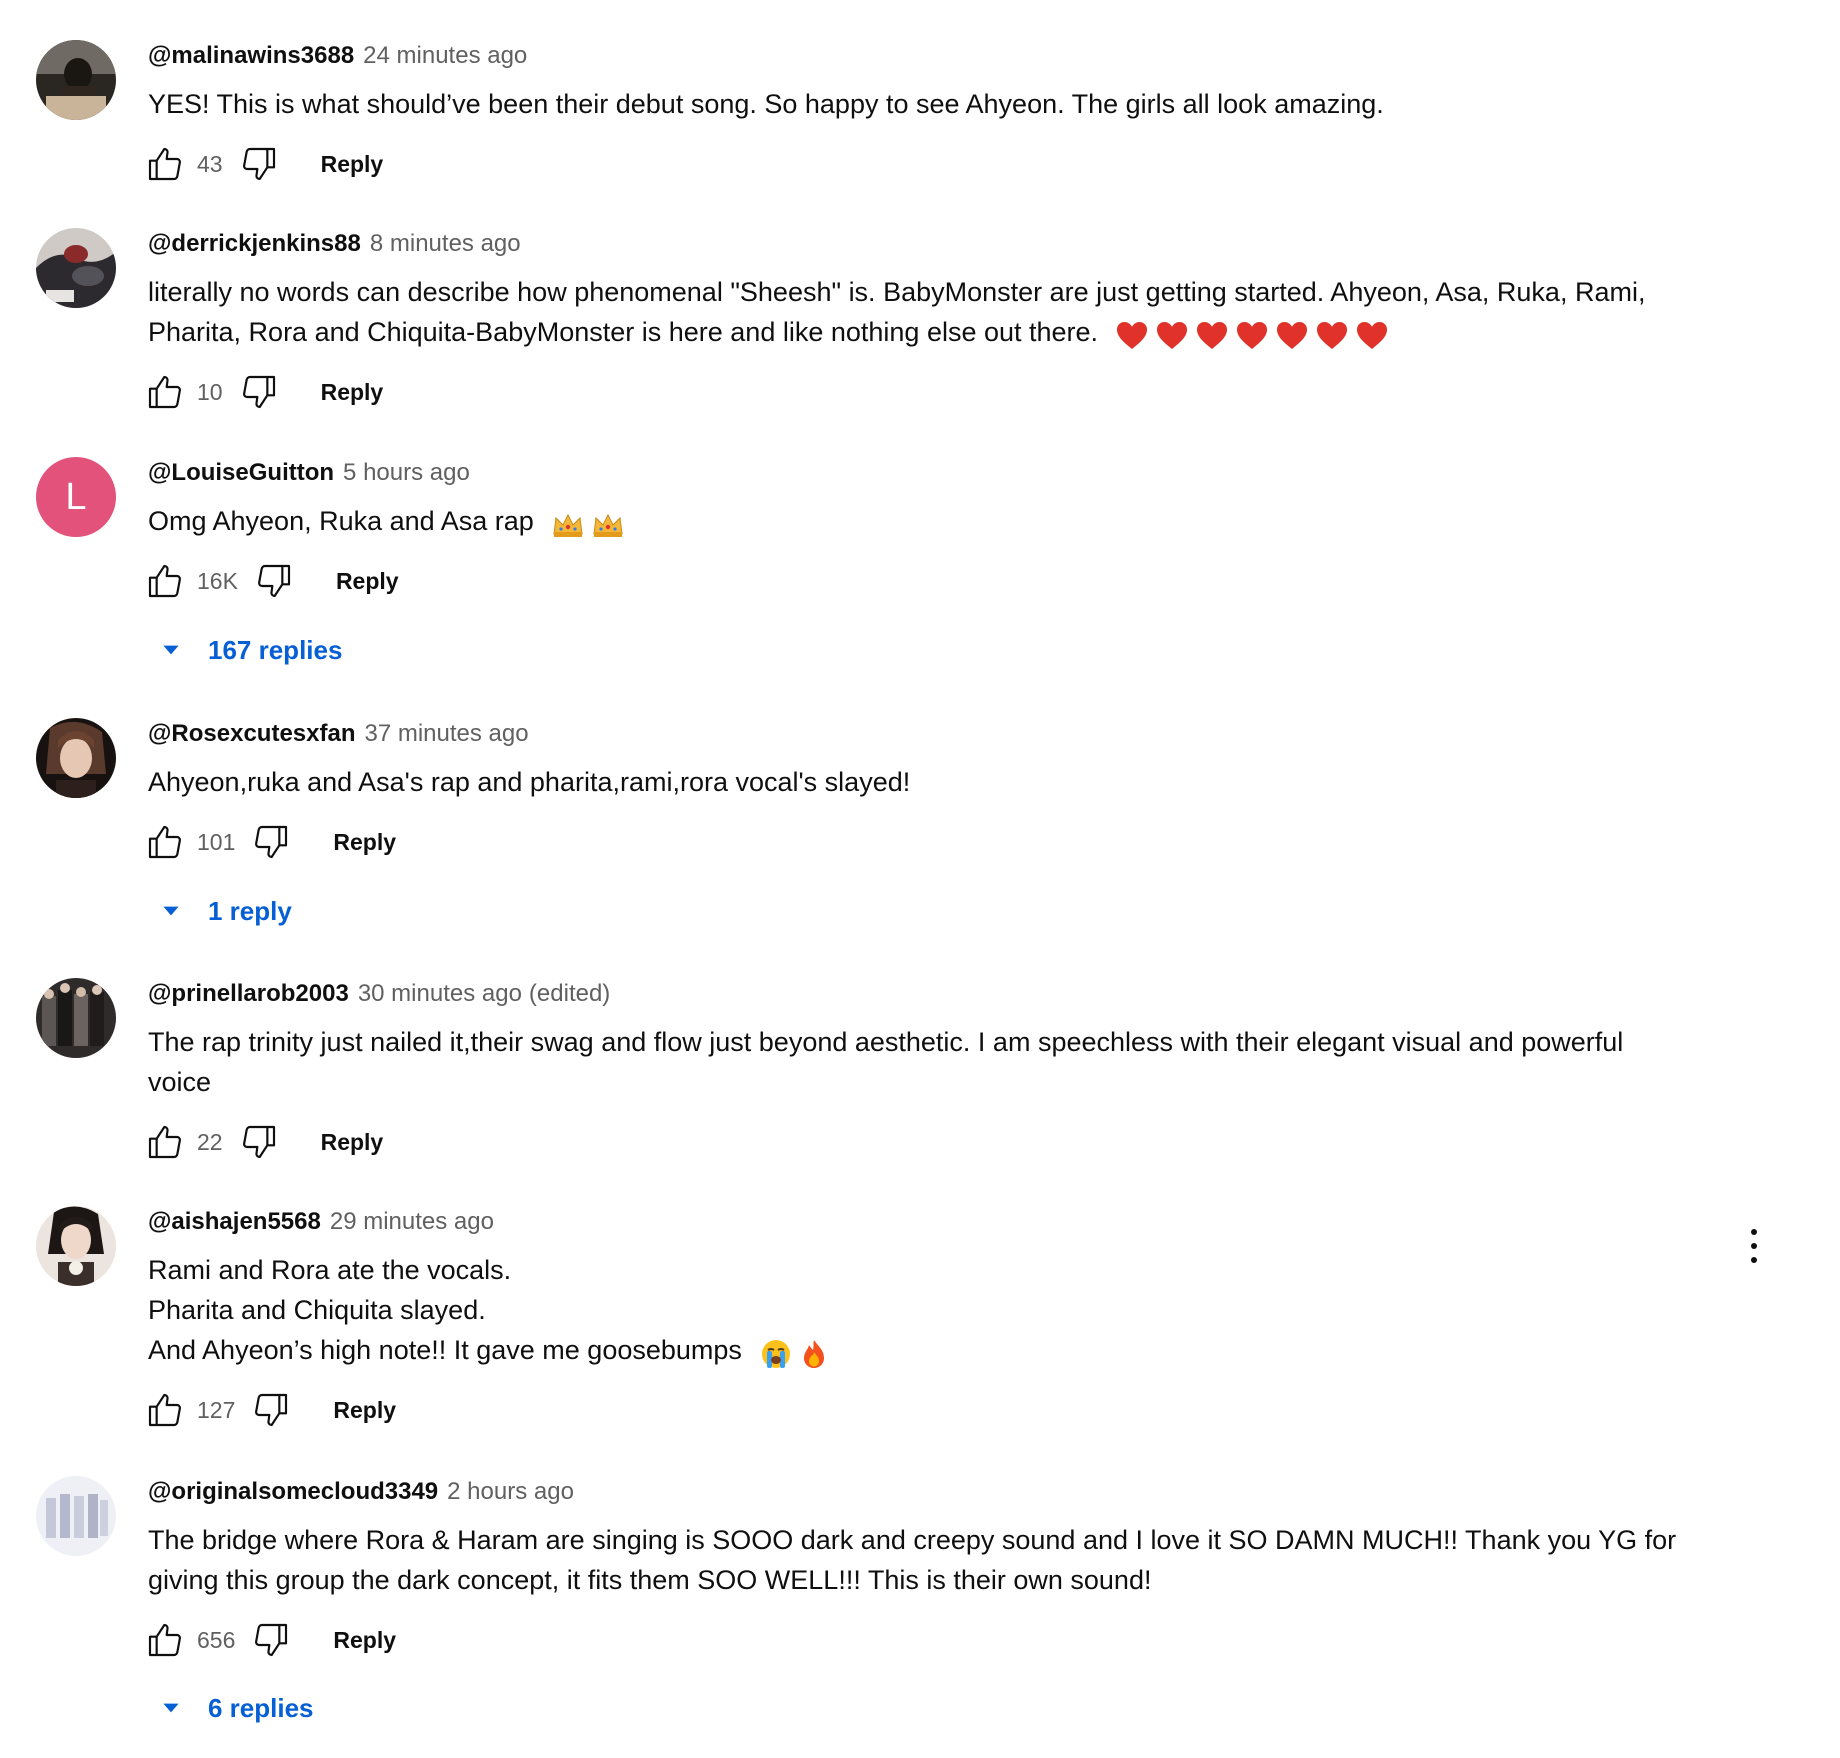 The width and height of the screenshot is (1840, 1758). I want to click on comment-timestamp: 5 hours ago, so click(406, 473).